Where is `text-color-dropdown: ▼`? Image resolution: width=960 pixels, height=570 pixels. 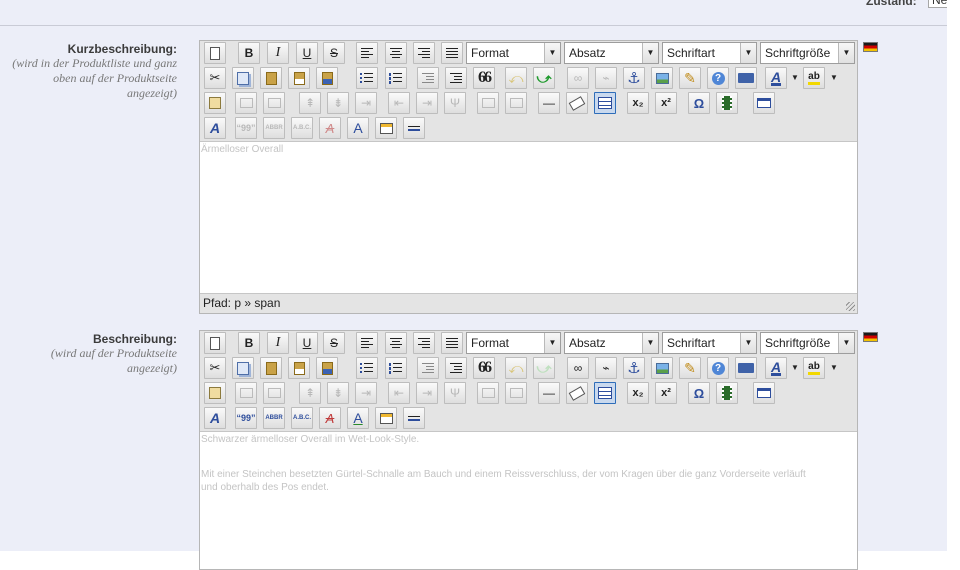 text-color-dropdown: ▼ is located at coordinates (795, 78).